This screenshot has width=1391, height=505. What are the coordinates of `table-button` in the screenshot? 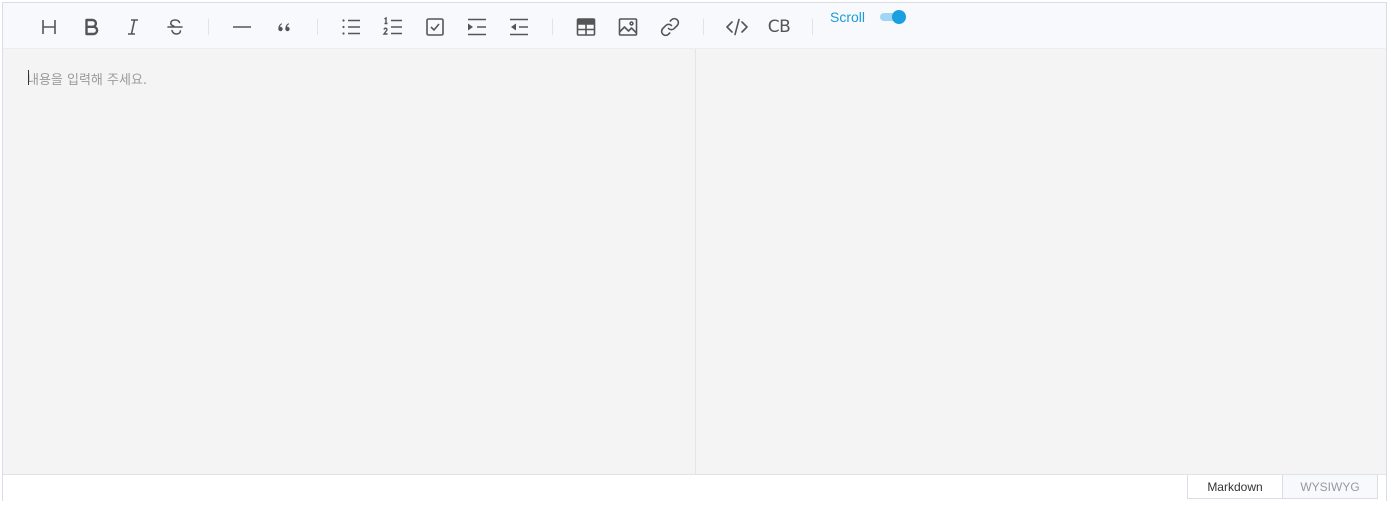 It's located at (586, 27).